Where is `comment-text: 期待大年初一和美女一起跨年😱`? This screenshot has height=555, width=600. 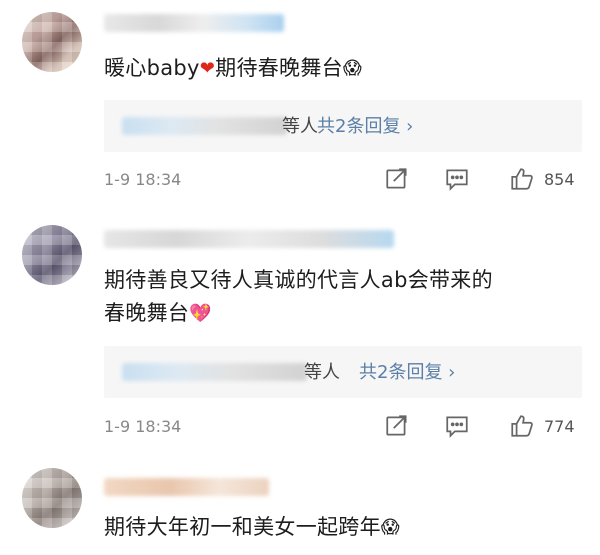 comment-text: 期待大年初一和美女一起跨年😱 is located at coordinates (252, 527).